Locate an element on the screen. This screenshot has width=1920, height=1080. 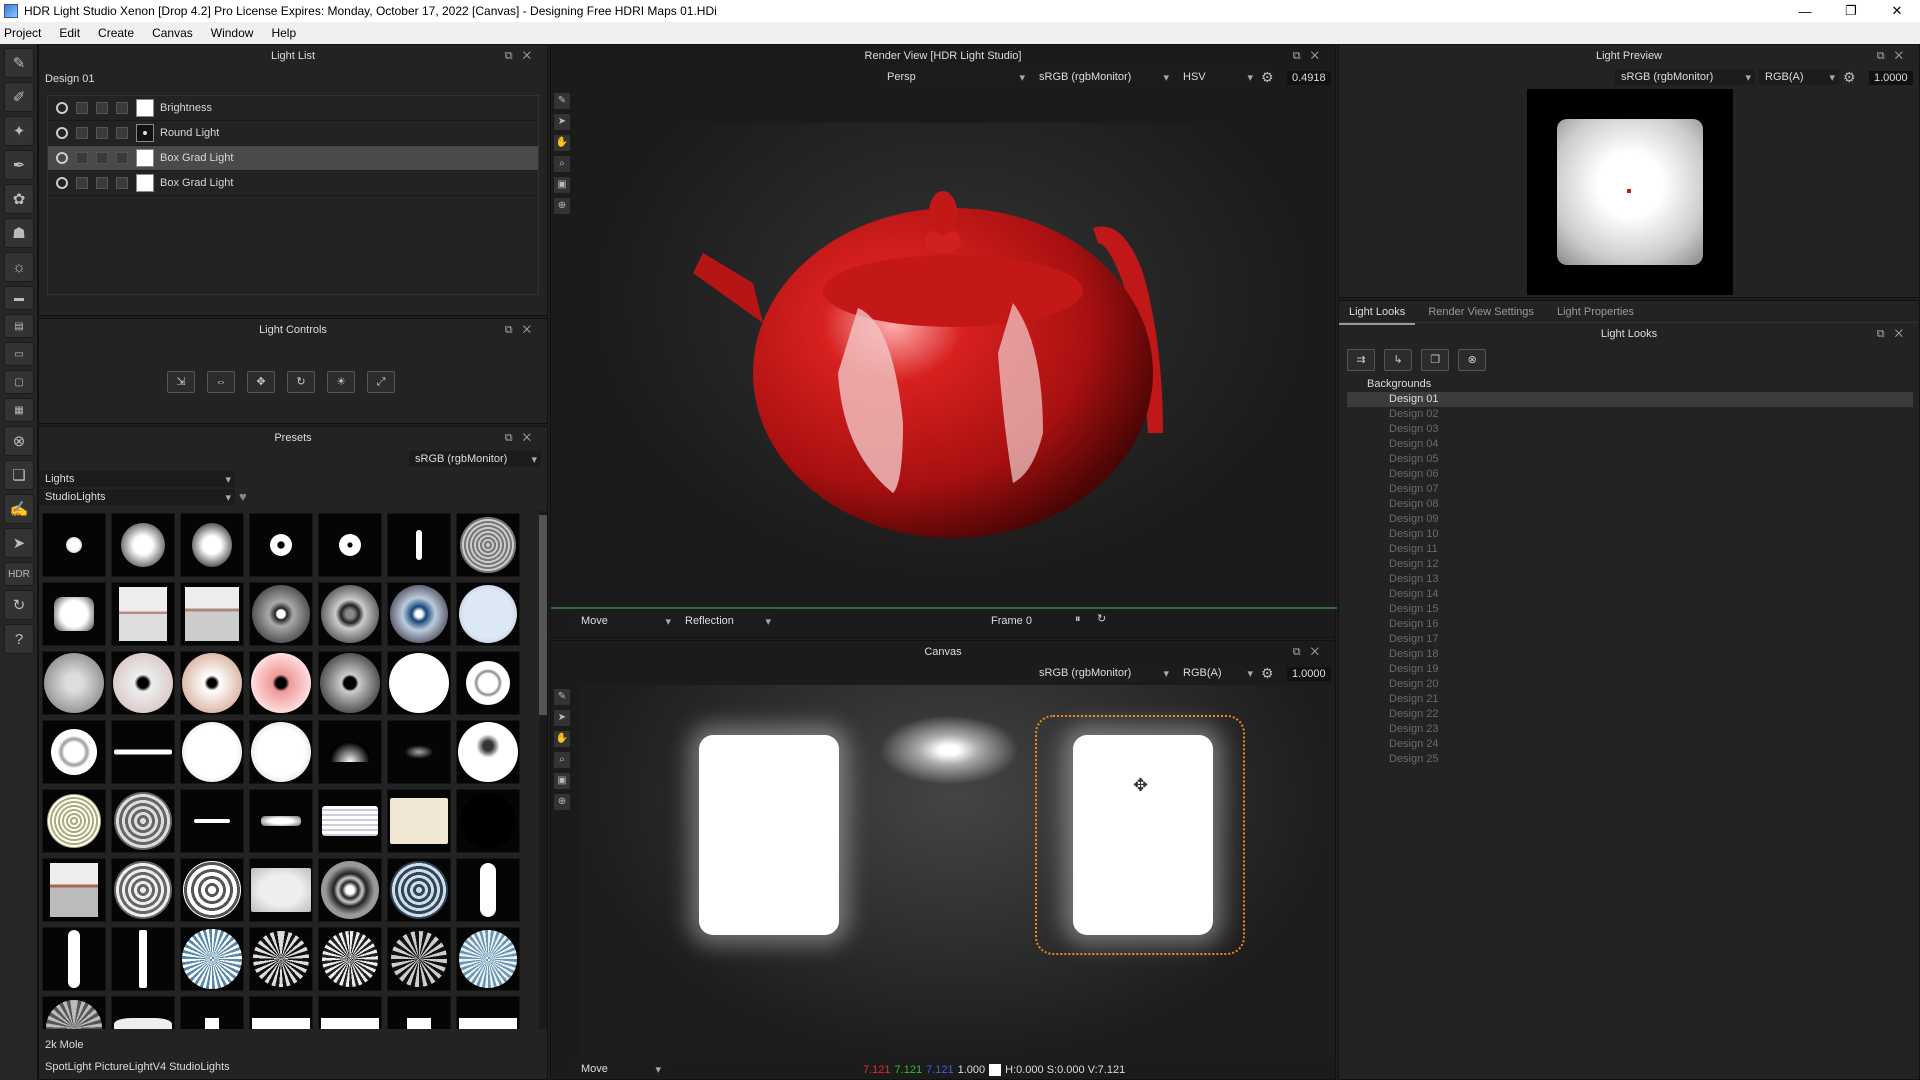
canvas-channel-dropdown: RGB(A) is located at coordinates (1217, 673).